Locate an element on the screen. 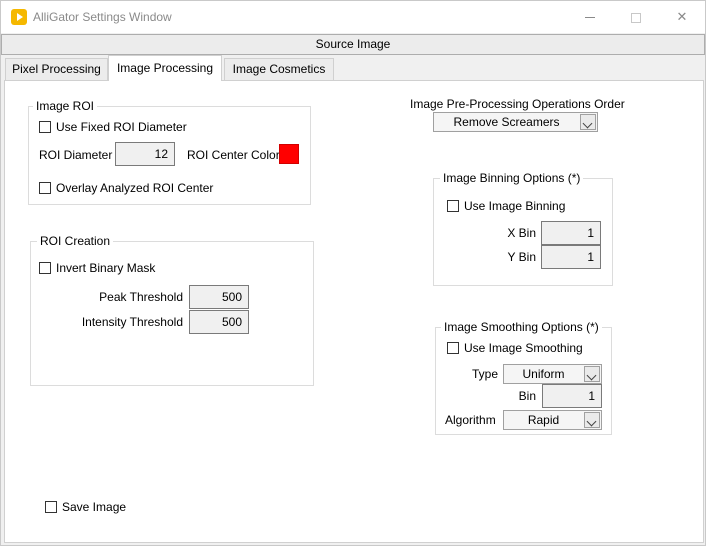 Image resolution: width=706 pixels, height=546 pixels. save-image-label: Save Image is located at coordinates (94, 507).